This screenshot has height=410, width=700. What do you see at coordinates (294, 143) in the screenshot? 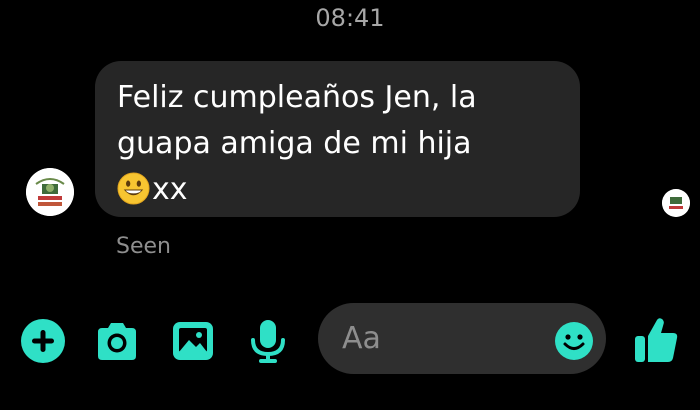
I see `message-line-2: guapa amiga de mi hija` at bounding box center [294, 143].